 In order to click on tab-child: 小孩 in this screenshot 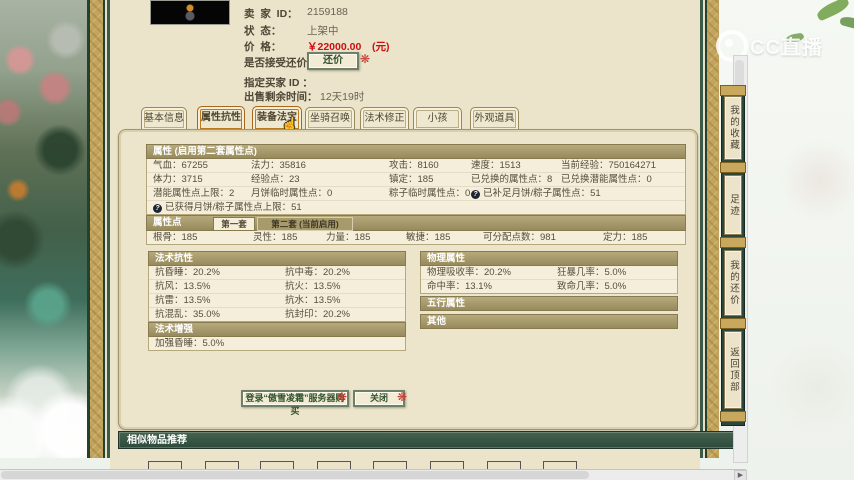, I will do `click(437, 119)`.